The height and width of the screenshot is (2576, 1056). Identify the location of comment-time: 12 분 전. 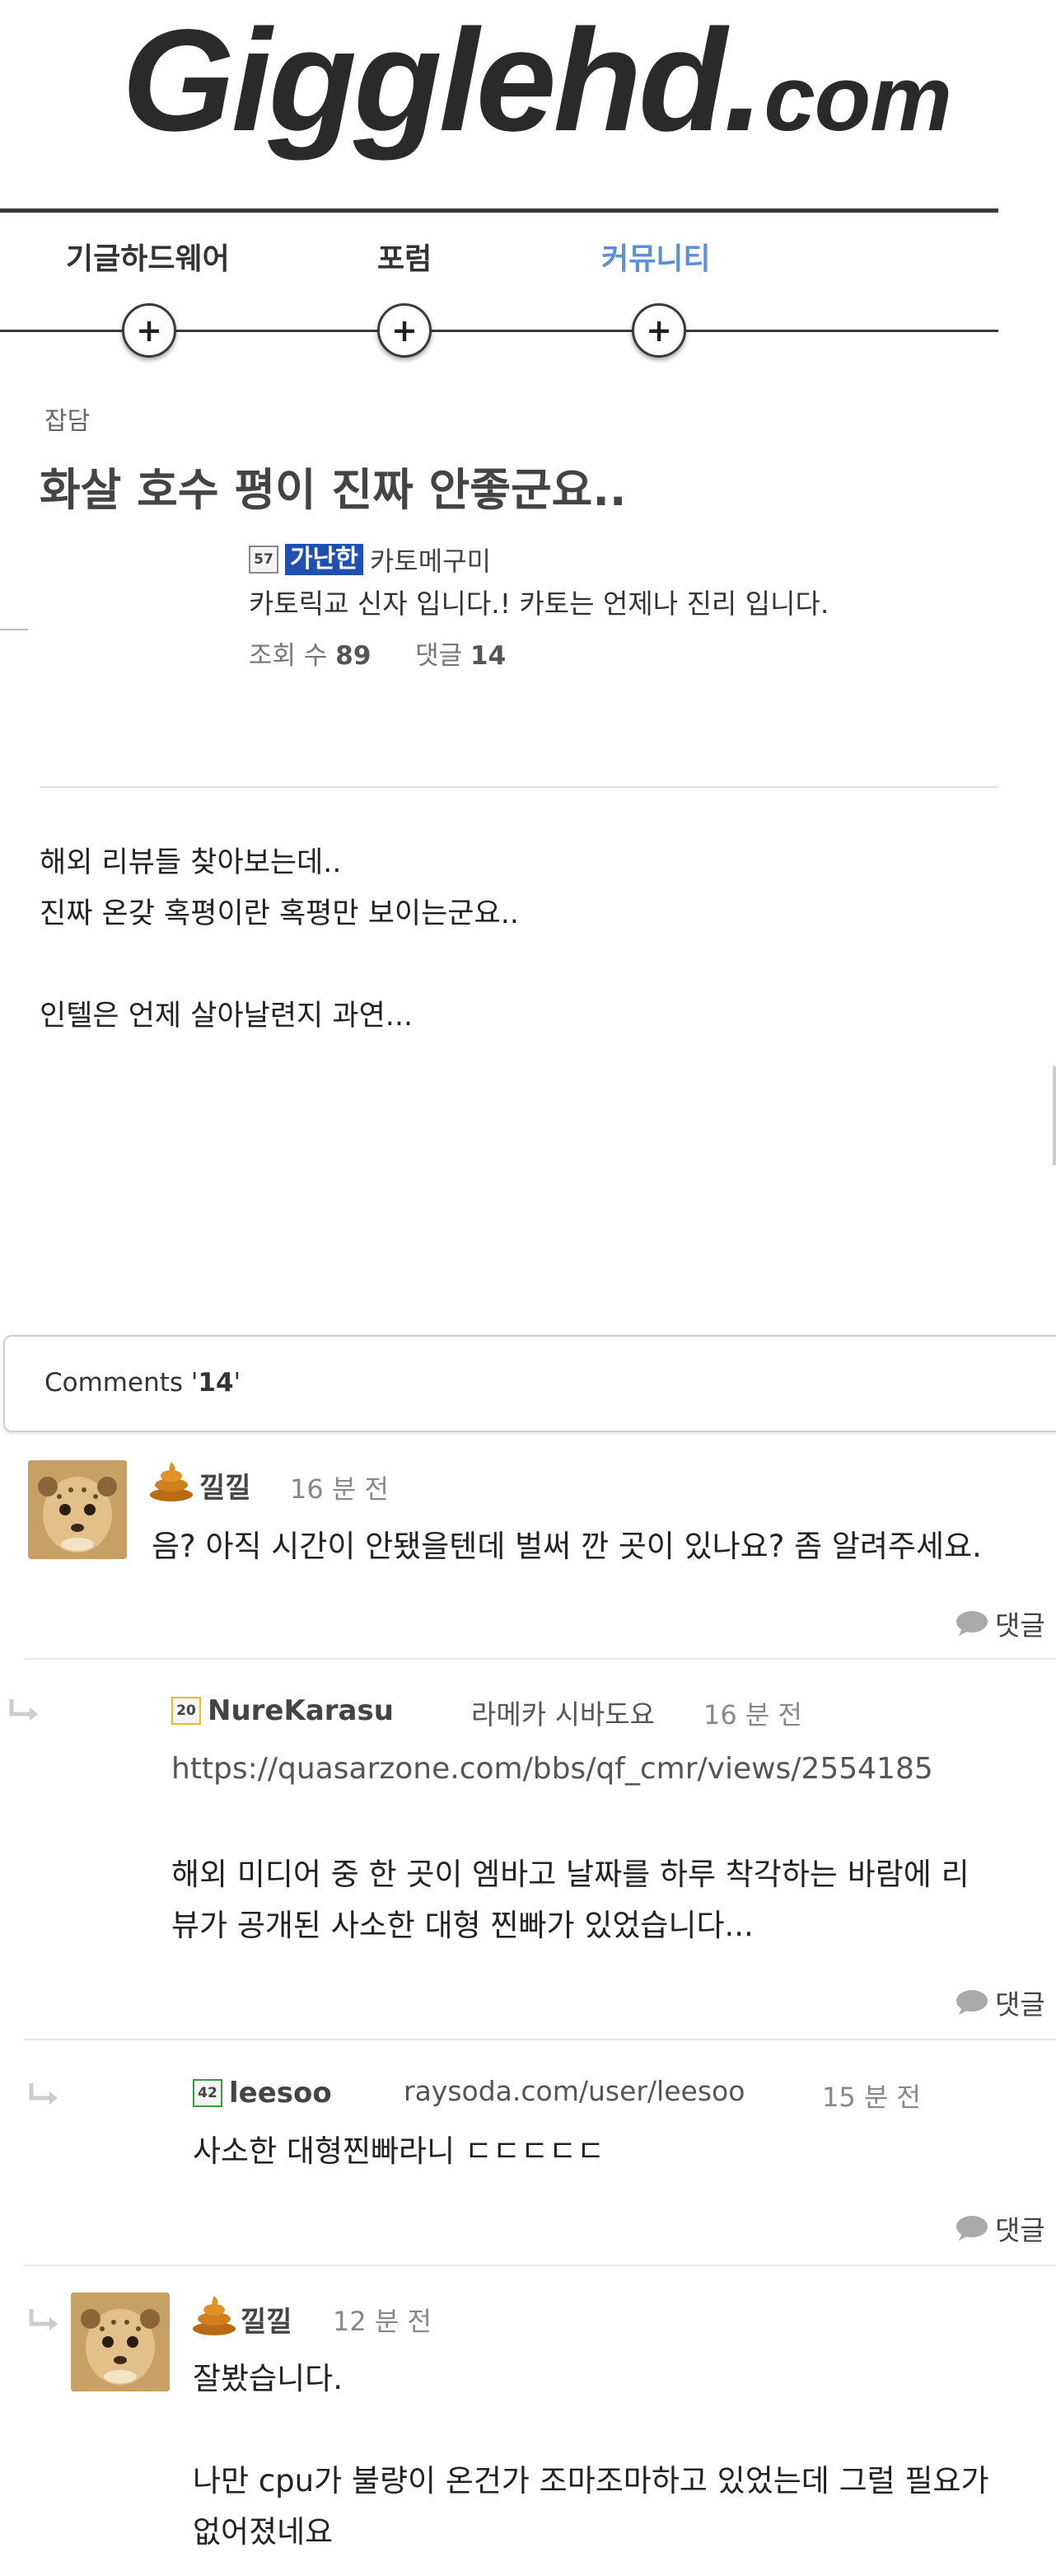
(383, 2321).